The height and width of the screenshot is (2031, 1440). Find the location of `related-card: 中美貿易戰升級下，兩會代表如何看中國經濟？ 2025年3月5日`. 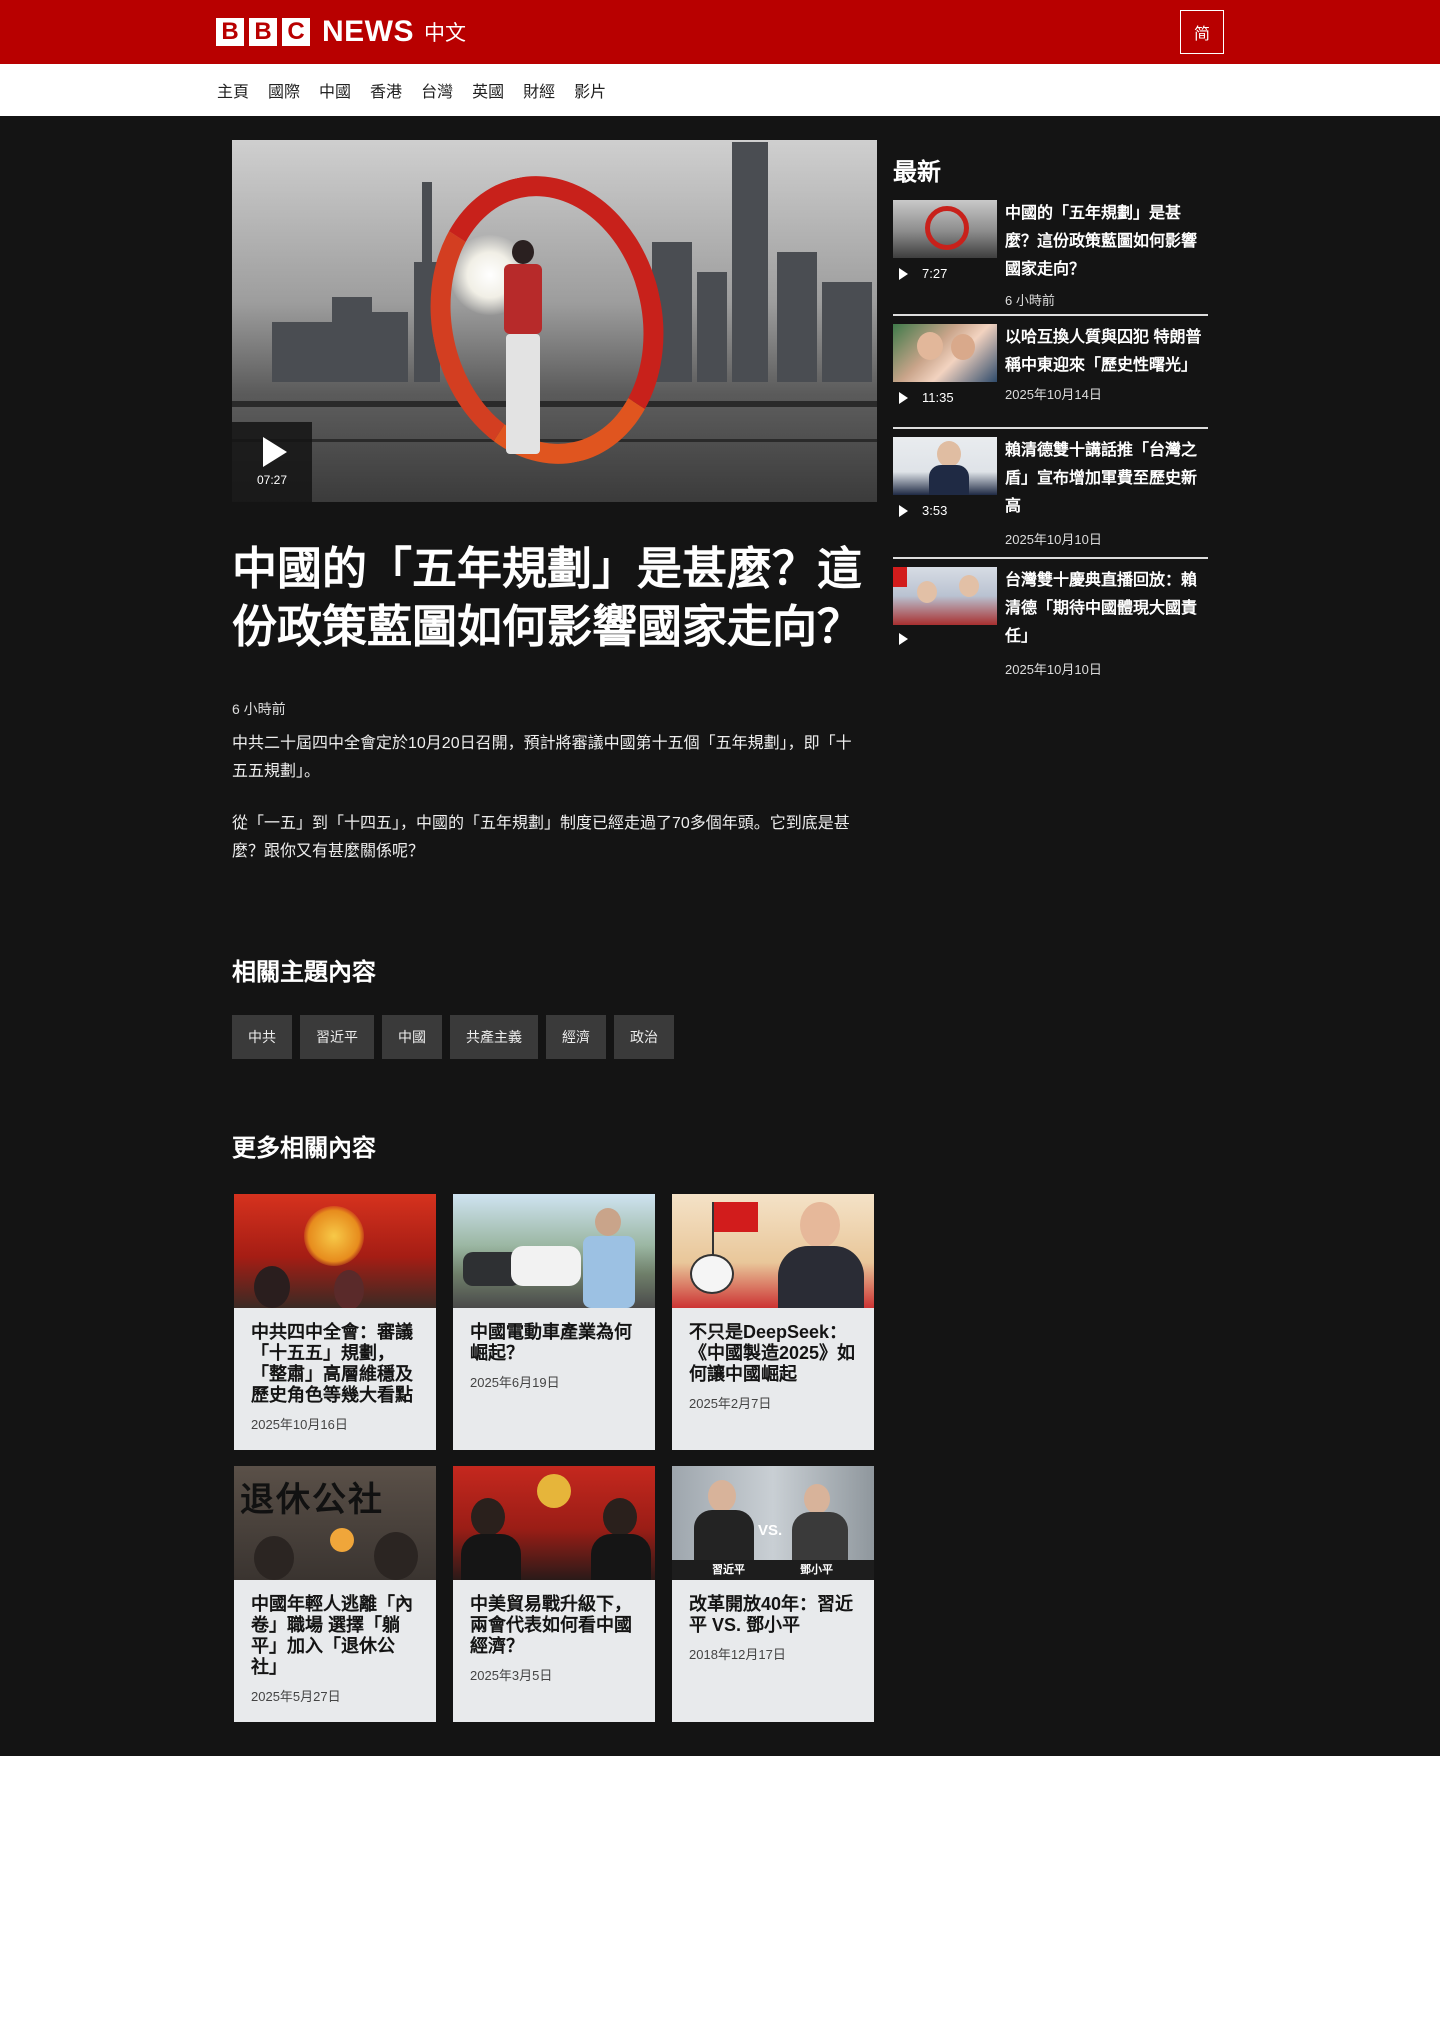

related-card: 中美貿易戰升級下，兩會代表如何看中國經濟？ 2025年3月5日 is located at coordinates (554, 1594).